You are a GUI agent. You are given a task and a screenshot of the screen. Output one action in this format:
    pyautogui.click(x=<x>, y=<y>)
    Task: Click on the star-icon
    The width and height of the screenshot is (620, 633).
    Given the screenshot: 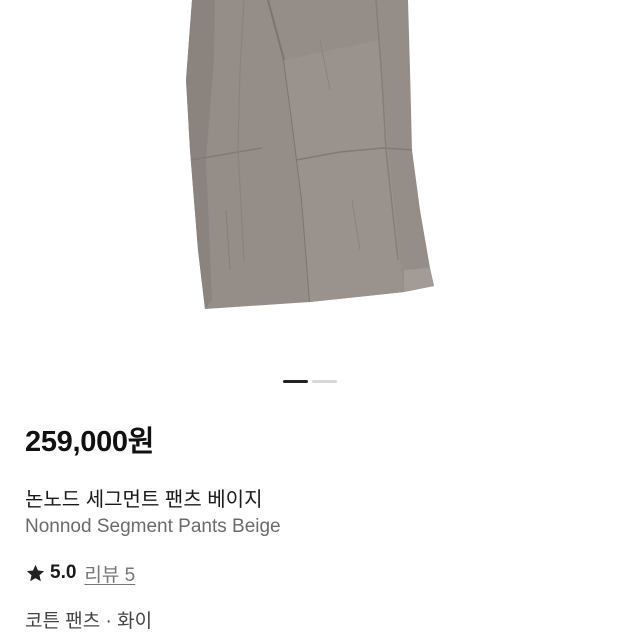 What is the action you would take?
    pyautogui.click(x=35, y=572)
    